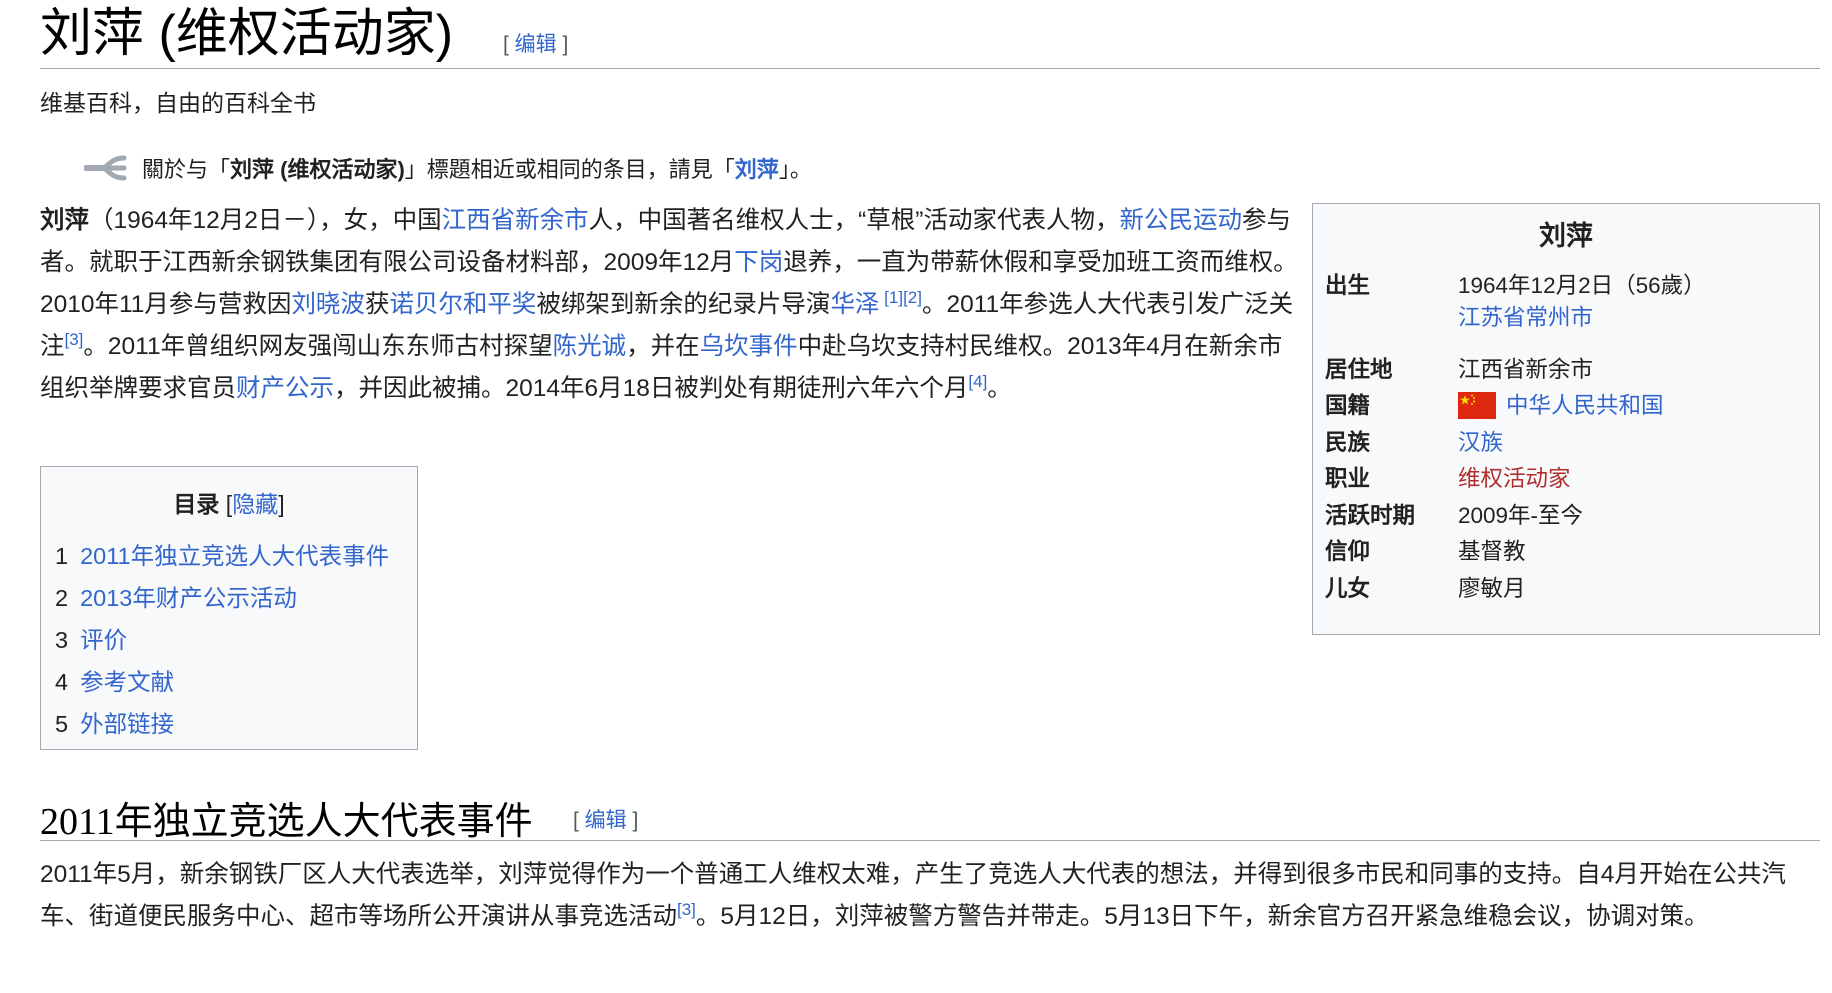  Describe the element at coordinates (178, 103) in the screenshot. I see `site-tagline: 维基百科，自由的百科全书` at that location.